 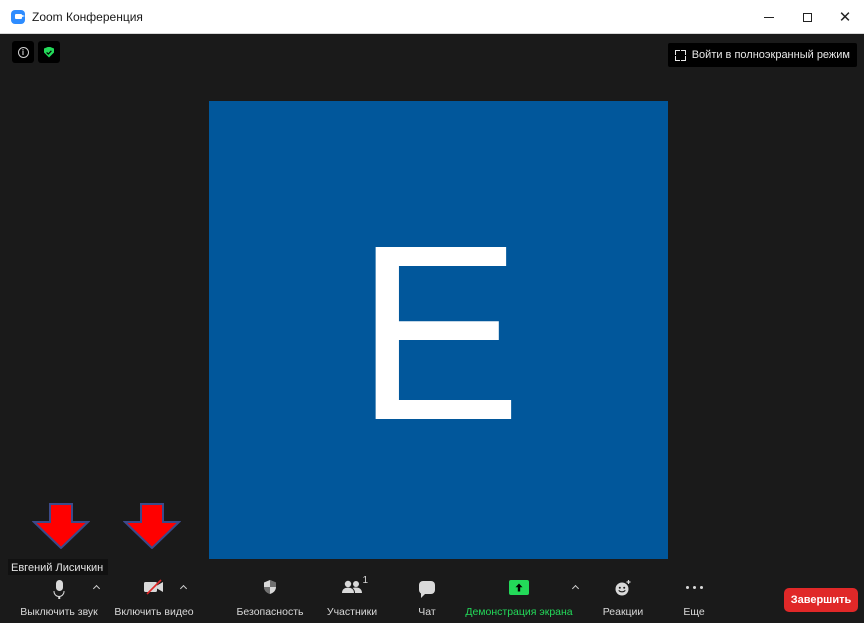 What do you see at coordinates (623, 612) in the screenshot?
I see `reactions-label: Реакции` at bounding box center [623, 612].